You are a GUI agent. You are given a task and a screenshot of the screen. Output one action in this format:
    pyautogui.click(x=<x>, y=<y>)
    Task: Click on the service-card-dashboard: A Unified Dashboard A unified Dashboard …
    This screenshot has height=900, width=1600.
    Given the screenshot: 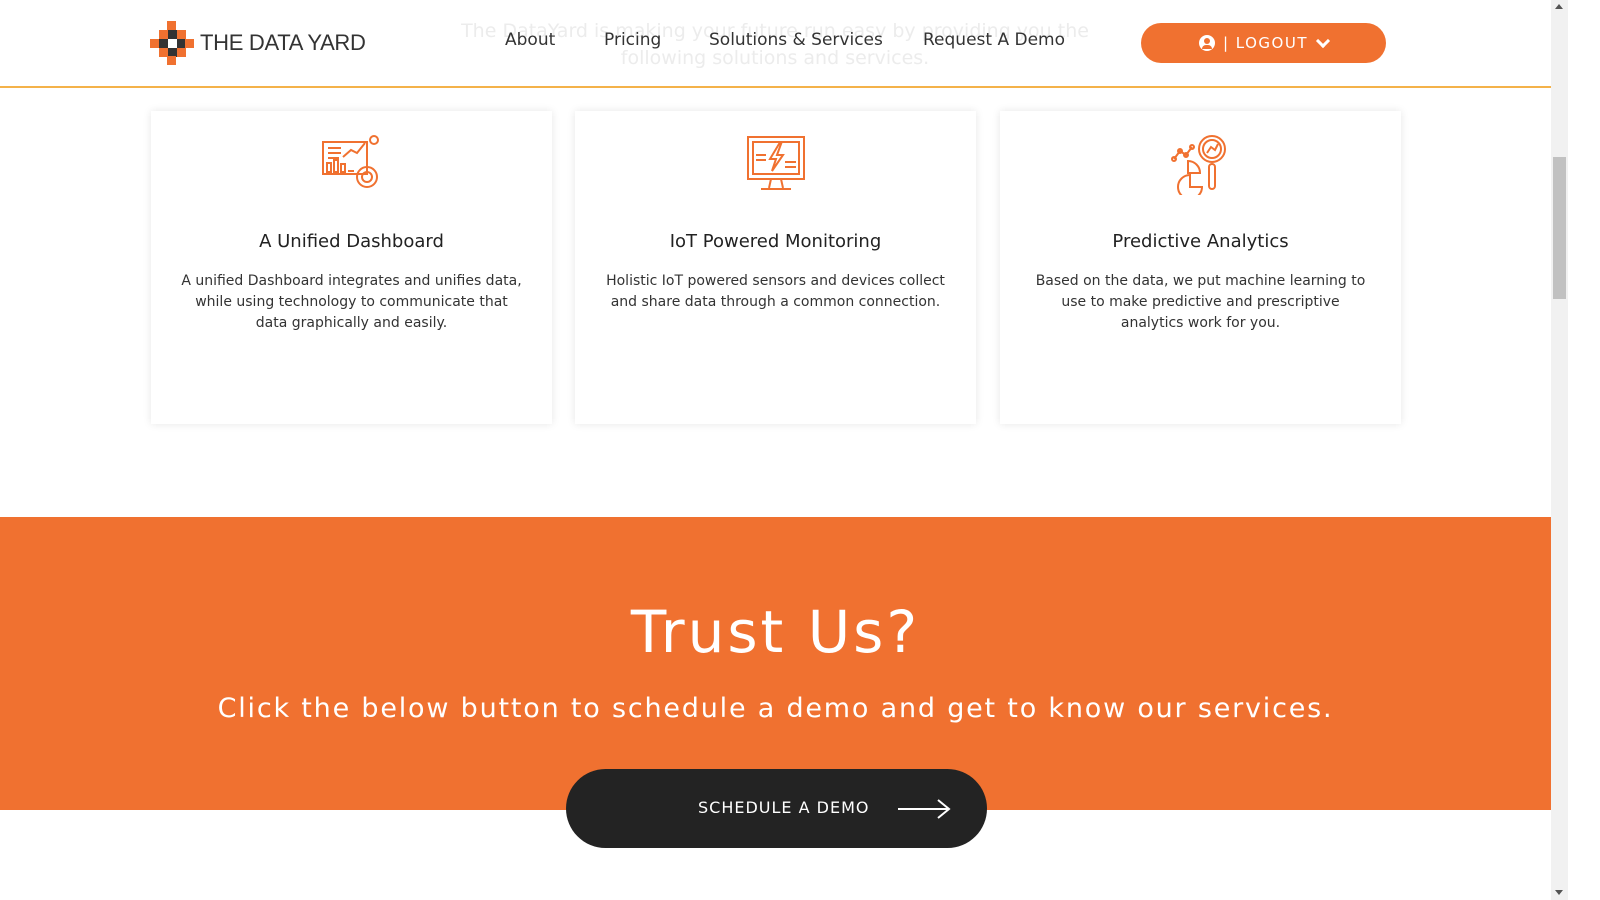 What is the action you would take?
    pyautogui.click(x=351, y=267)
    